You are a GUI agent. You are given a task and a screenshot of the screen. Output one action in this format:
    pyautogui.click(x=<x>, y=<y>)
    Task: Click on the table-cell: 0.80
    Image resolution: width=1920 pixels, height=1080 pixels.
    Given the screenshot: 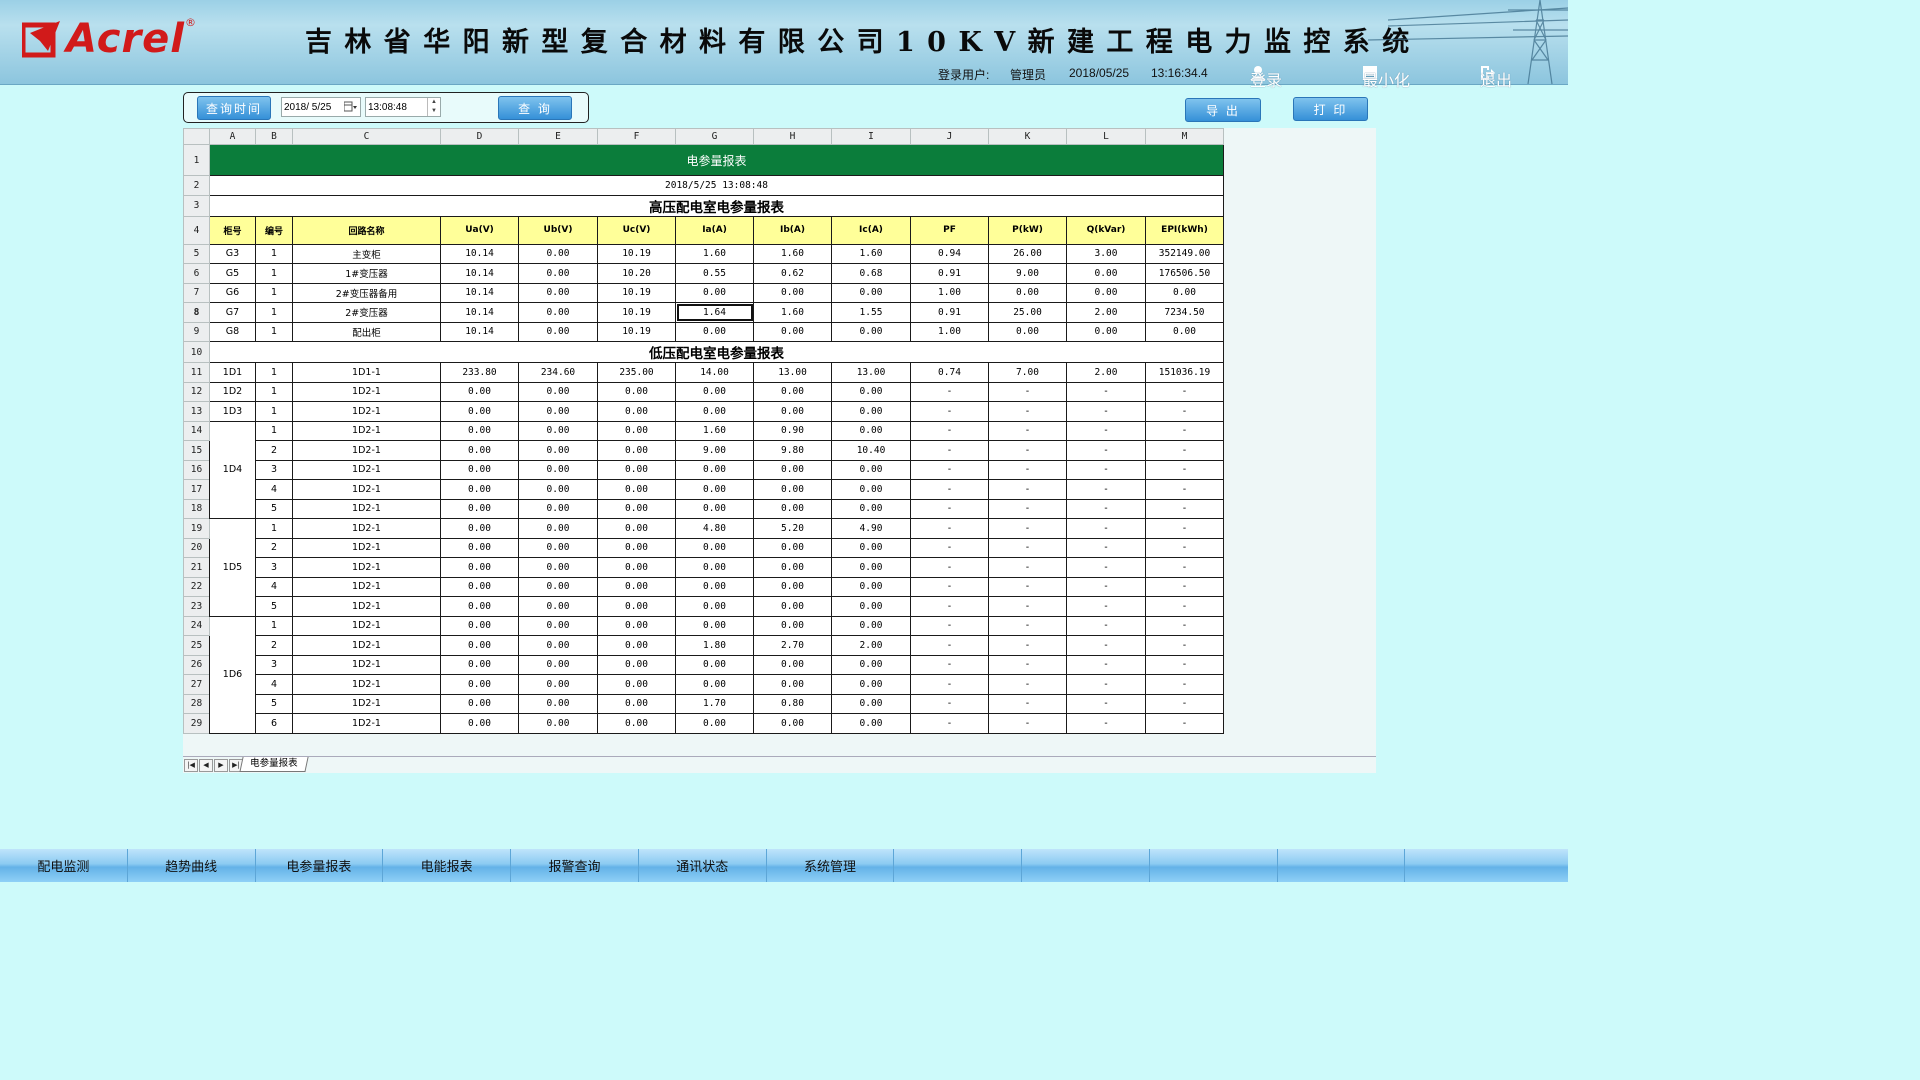 What is the action you would take?
    pyautogui.click(x=792, y=703)
    